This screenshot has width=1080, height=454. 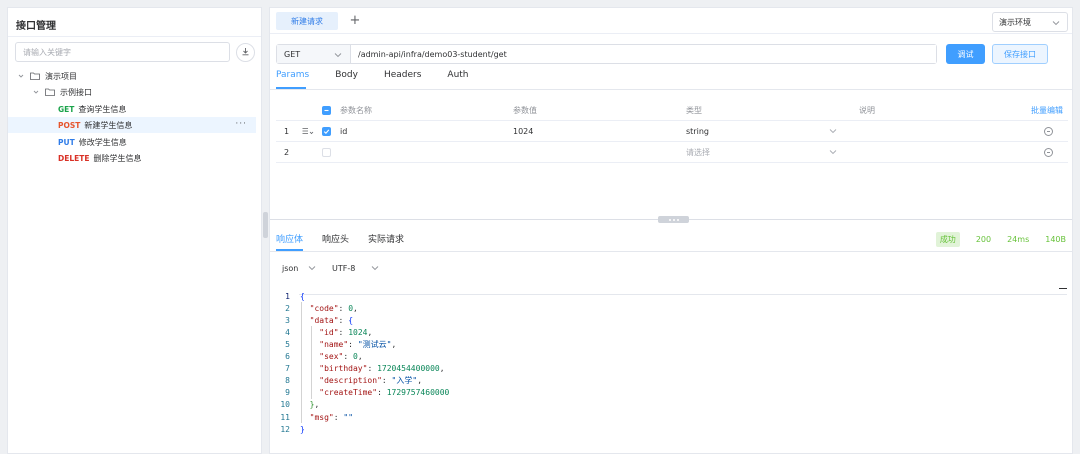 What do you see at coordinates (285, 405) in the screenshot?
I see `line-number: 10` at bounding box center [285, 405].